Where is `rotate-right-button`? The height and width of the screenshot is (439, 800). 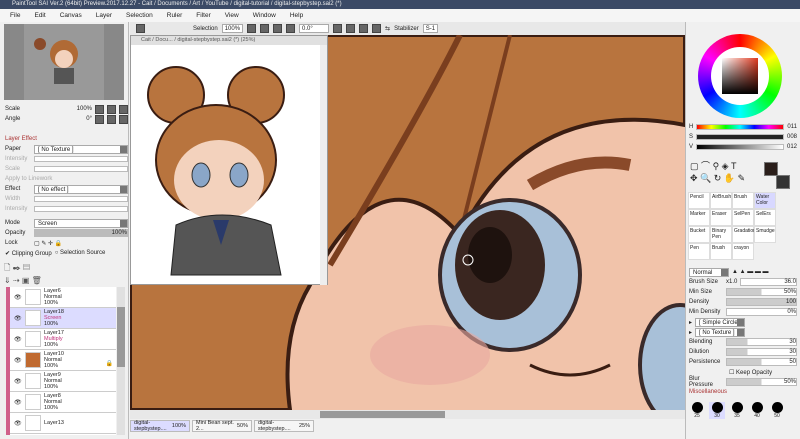
rotate-right-button is located at coordinates (364, 28).